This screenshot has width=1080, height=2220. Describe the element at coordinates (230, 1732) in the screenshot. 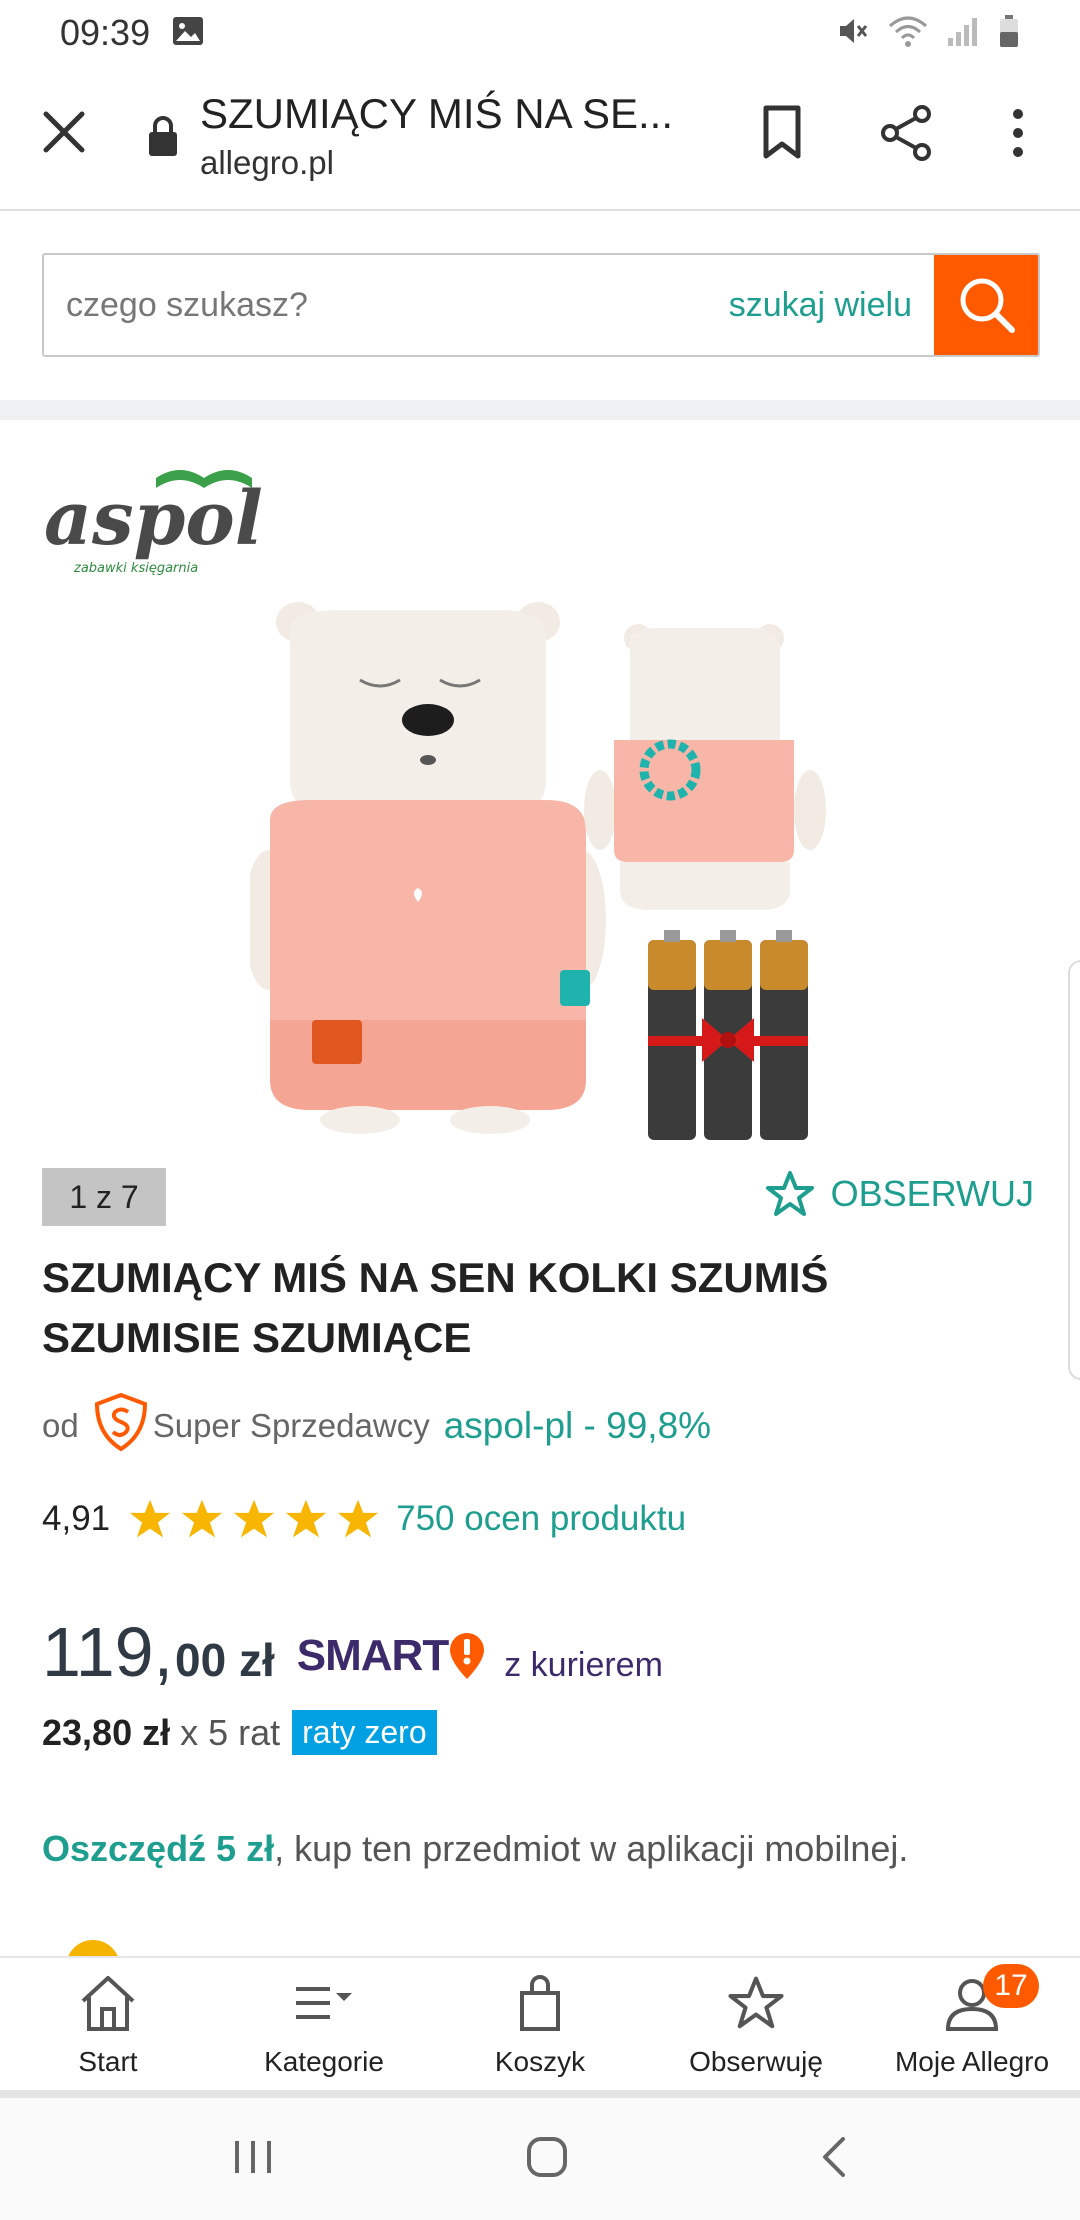

I see `installment-count: x 5 rat` at that location.